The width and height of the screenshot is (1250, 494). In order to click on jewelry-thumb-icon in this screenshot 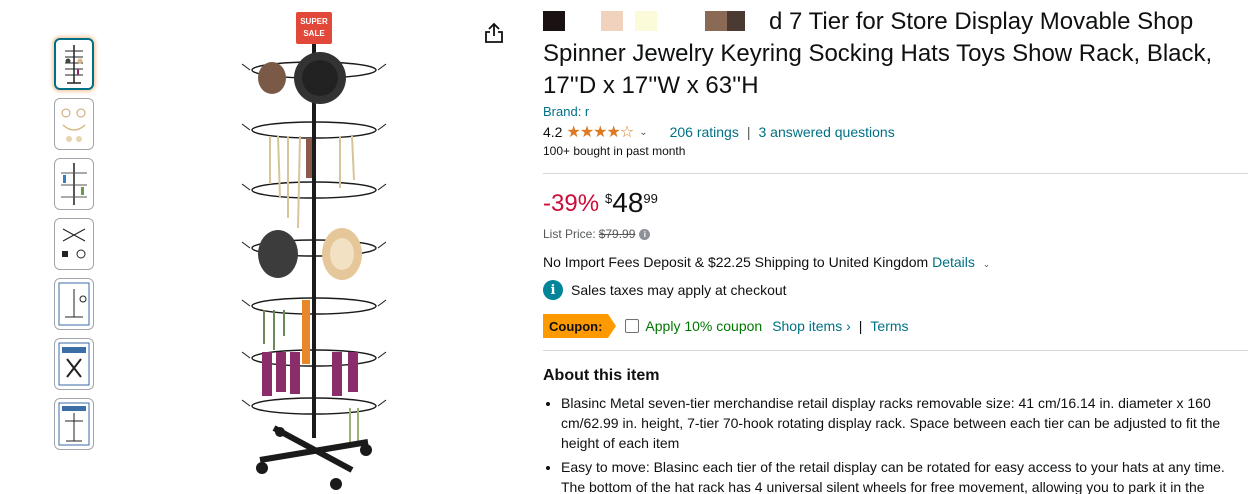, I will do `click(73, 125)`.